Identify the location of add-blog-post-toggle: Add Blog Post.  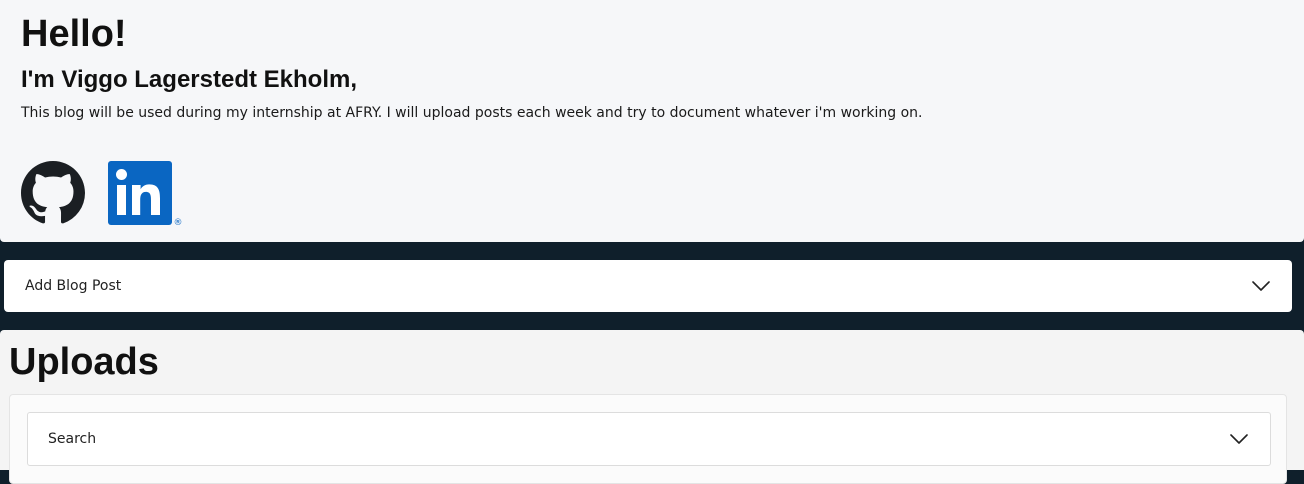
(648, 286).